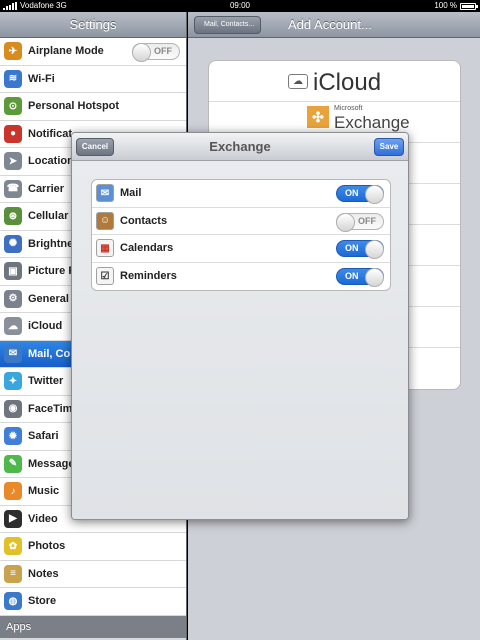  I want to click on reminders-icon: ☑, so click(105, 276).